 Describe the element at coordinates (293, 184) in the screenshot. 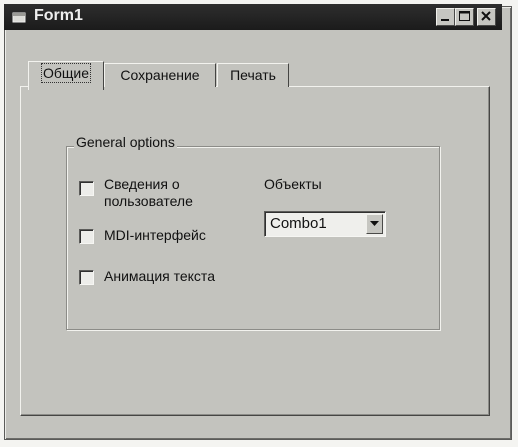

I see `objects-label: Объекты` at that location.